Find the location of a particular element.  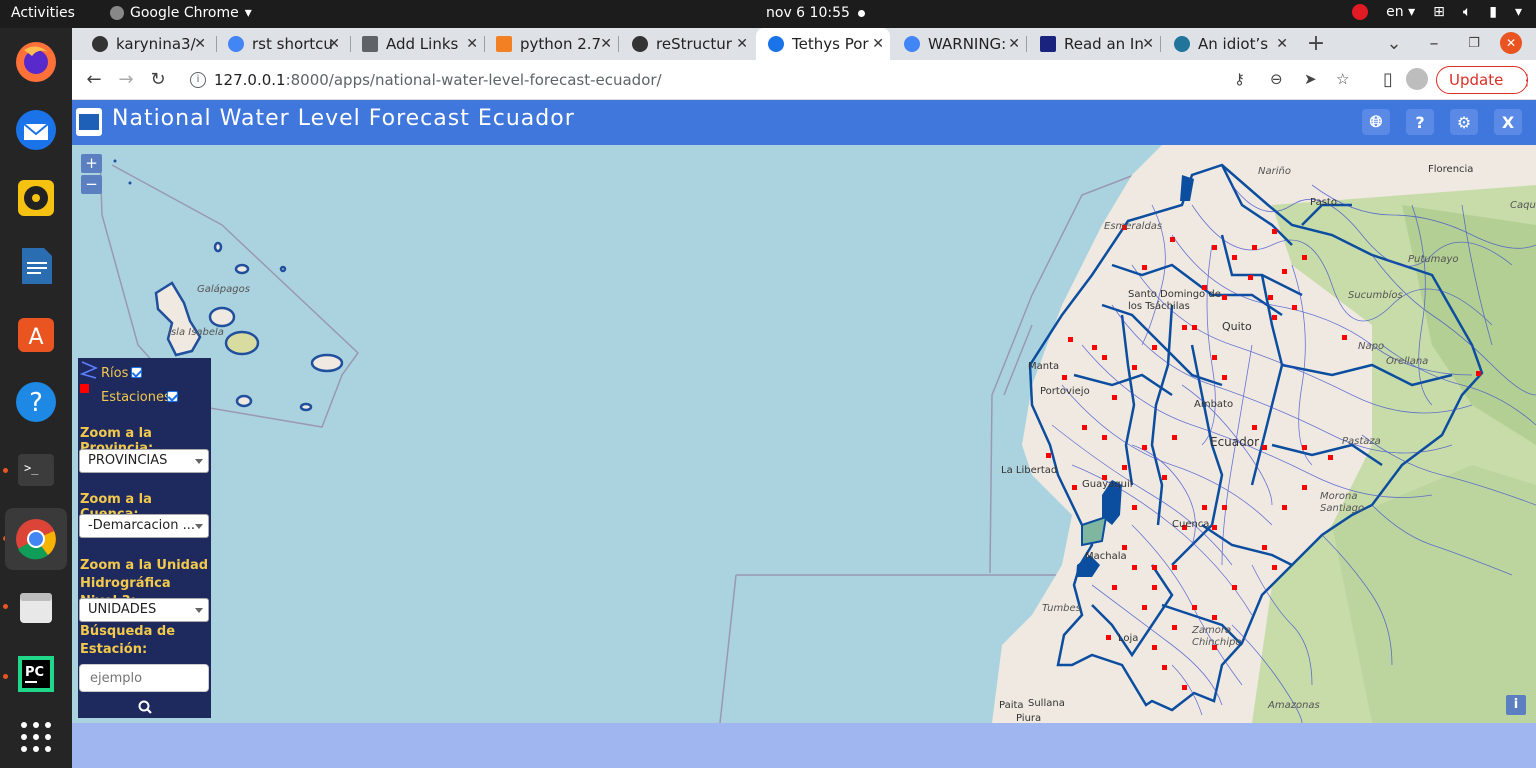

github-favicon-icon is located at coordinates (100, 44).